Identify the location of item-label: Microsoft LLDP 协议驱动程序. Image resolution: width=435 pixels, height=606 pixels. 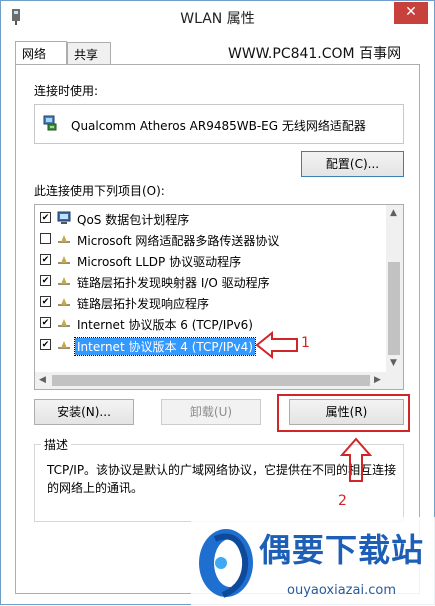
(159, 262).